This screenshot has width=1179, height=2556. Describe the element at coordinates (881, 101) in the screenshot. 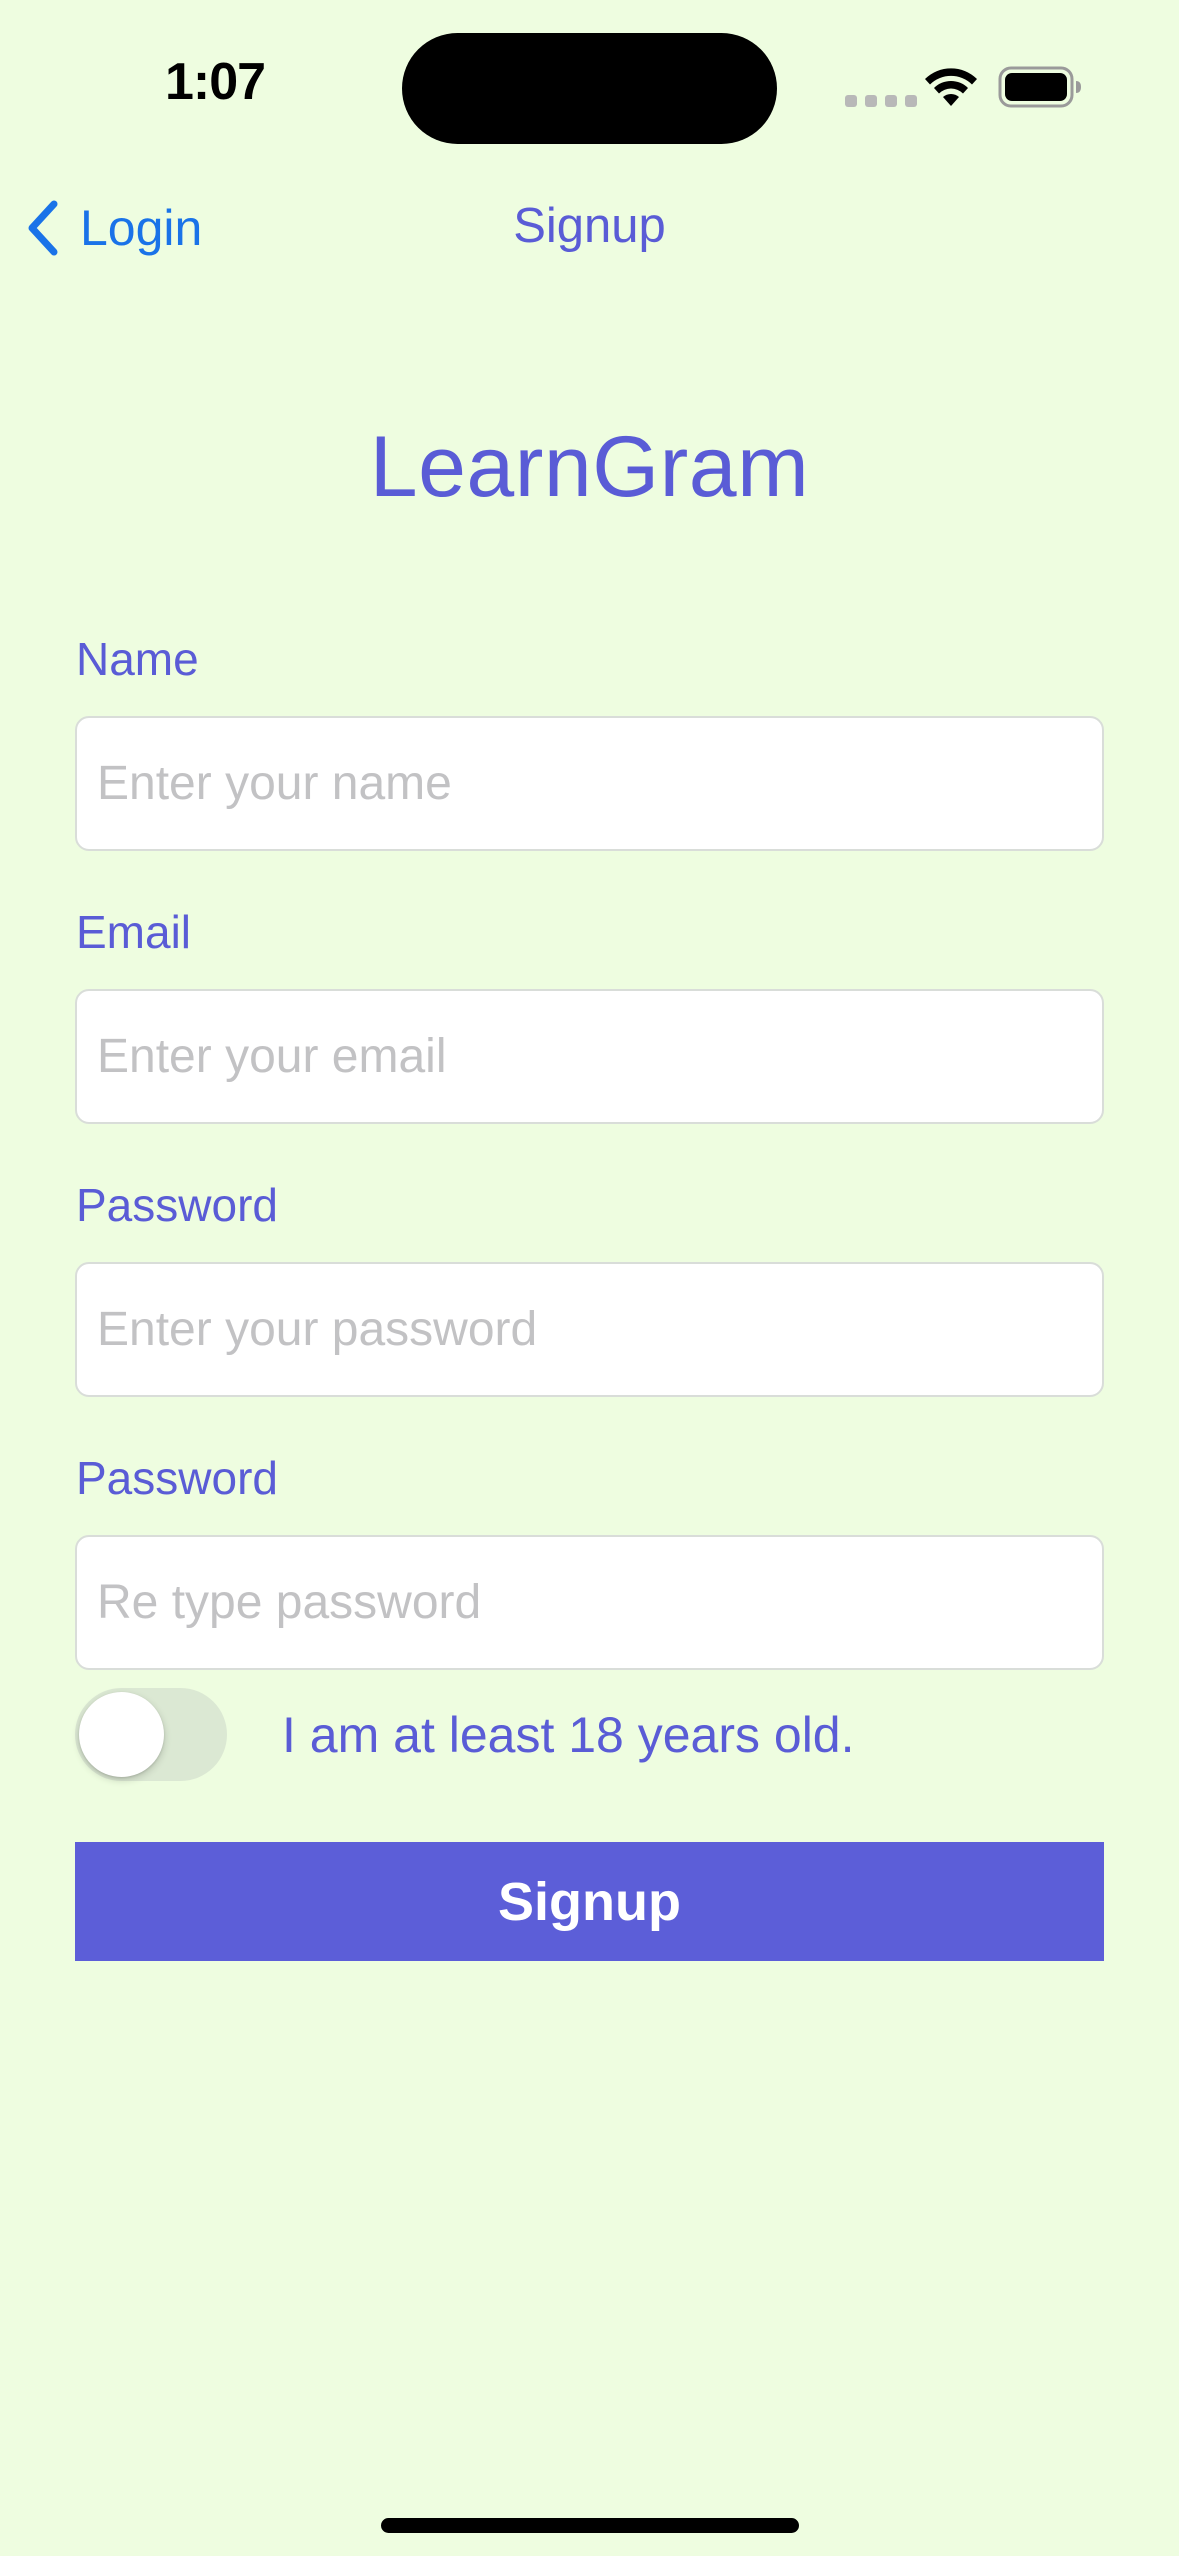

I see `signal-icon` at that location.